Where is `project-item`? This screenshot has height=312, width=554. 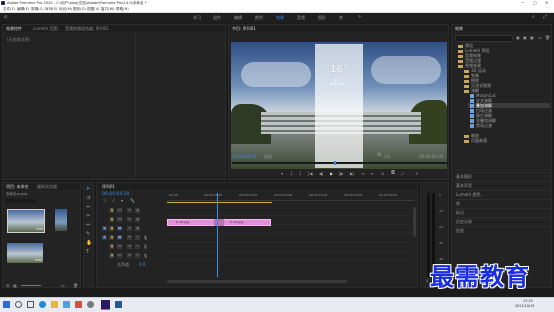
project-item is located at coordinates (61, 220).